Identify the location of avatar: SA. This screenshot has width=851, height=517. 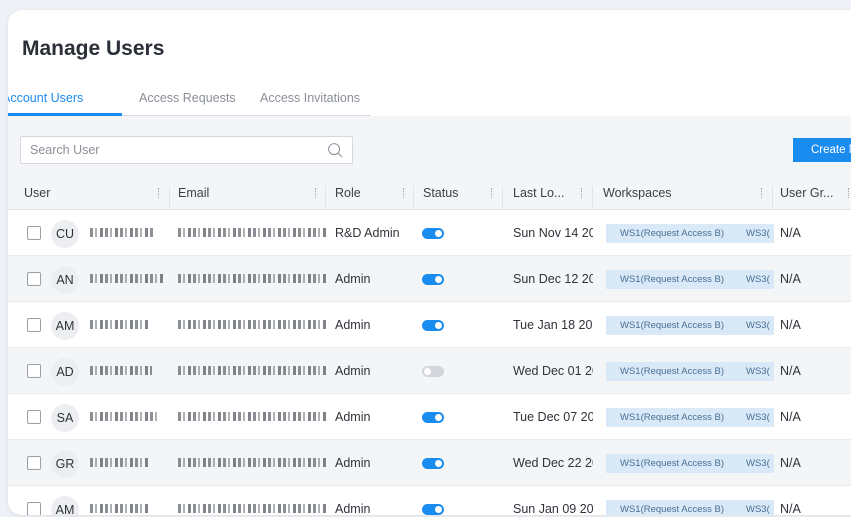
(65, 418).